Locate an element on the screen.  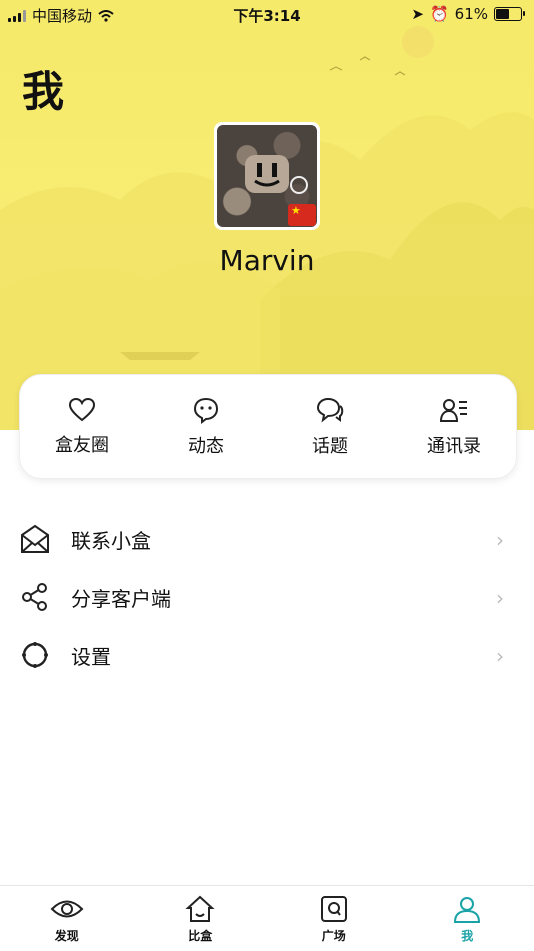
quick-action-topics: 话题 is located at coordinates (330, 426).